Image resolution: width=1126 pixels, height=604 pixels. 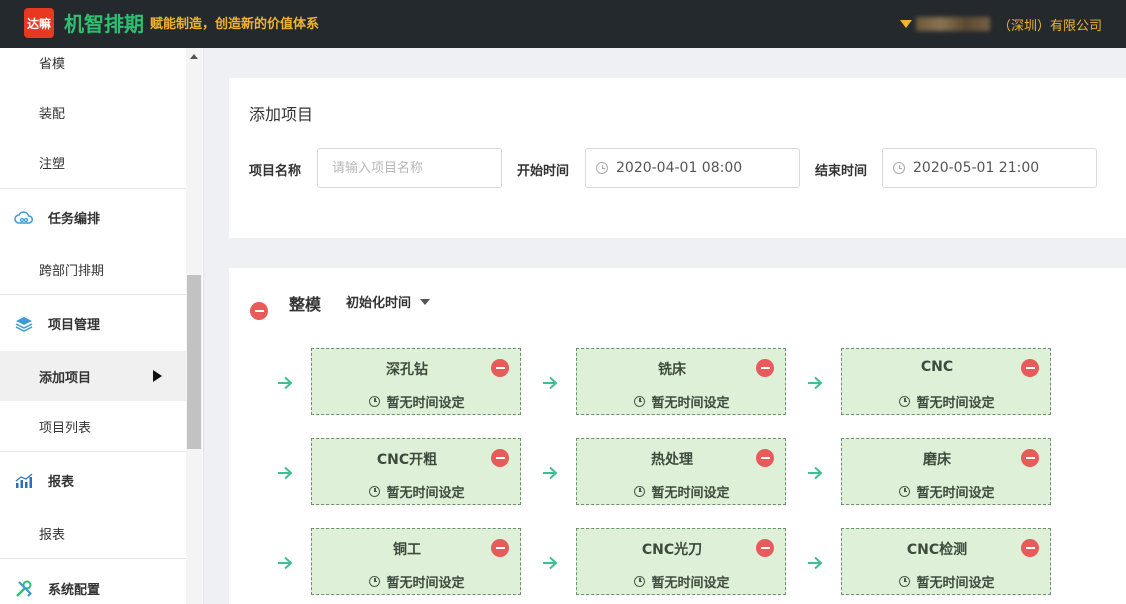 I want to click on sidebar-item-label: 报表, so click(x=61, y=482).